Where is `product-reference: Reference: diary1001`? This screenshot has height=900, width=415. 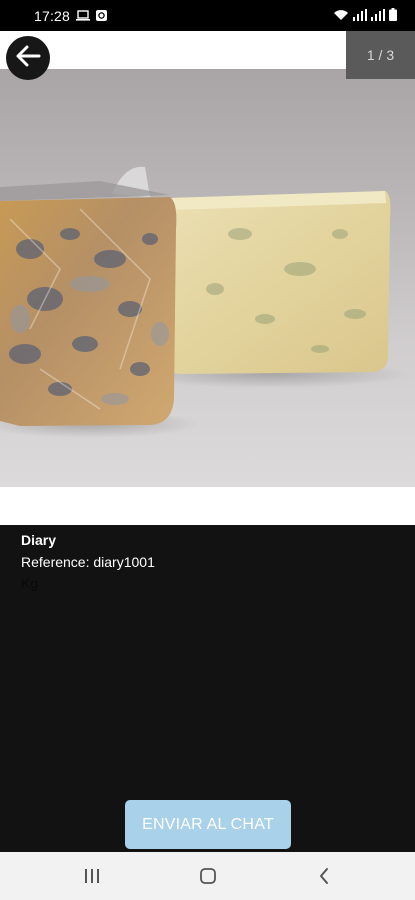
product-reference: Reference: diary1001 is located at coordinates (88, 562).